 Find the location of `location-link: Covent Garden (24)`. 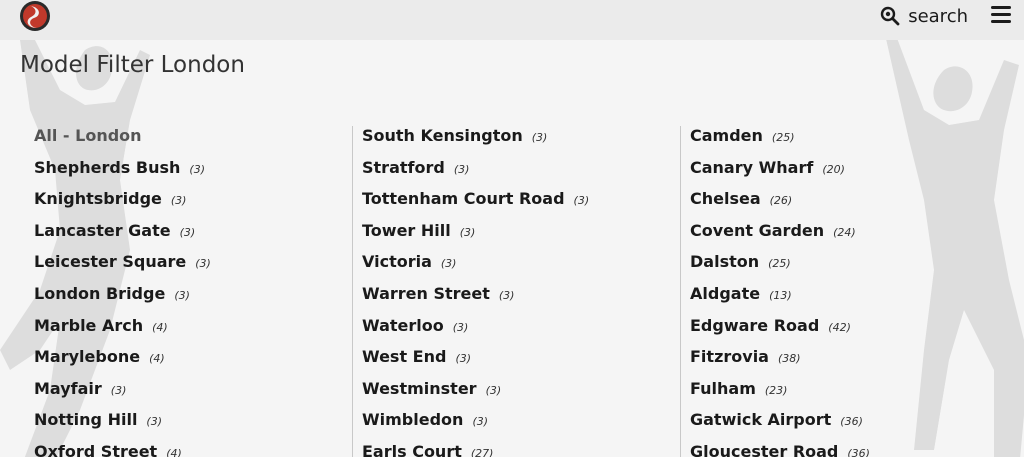

location-link: Covent Garden (24) is located at coordinates (840, 237).